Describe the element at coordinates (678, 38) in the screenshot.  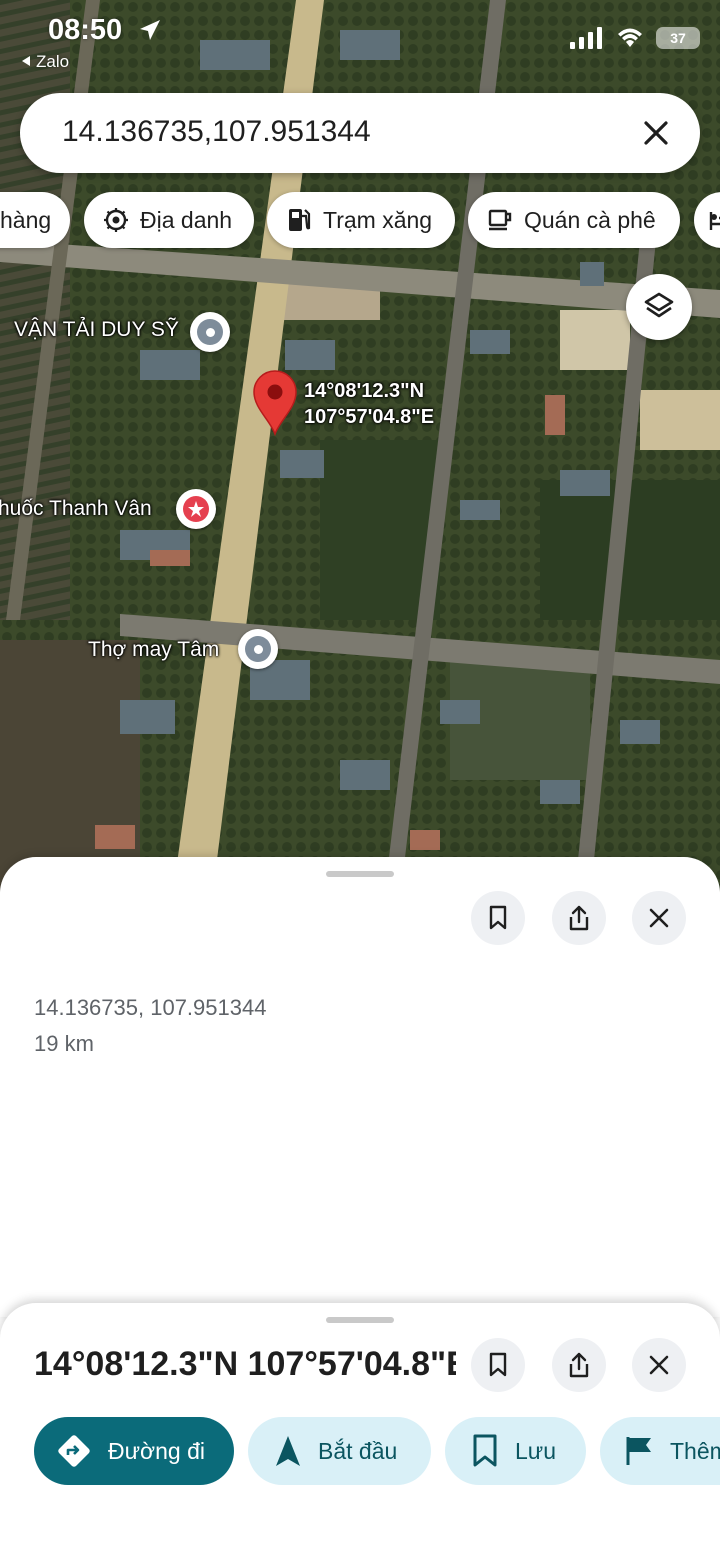
I see `battery-icon: 37` at that location.